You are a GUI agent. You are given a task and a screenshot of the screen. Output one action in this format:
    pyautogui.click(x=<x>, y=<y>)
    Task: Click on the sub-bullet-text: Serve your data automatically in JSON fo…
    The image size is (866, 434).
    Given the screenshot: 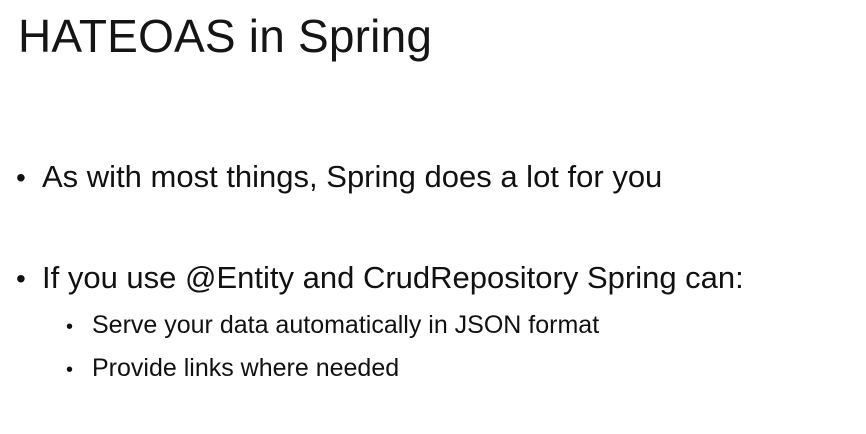 What is the action you would take?
    pyautogui.click(x=346, y=325)
    